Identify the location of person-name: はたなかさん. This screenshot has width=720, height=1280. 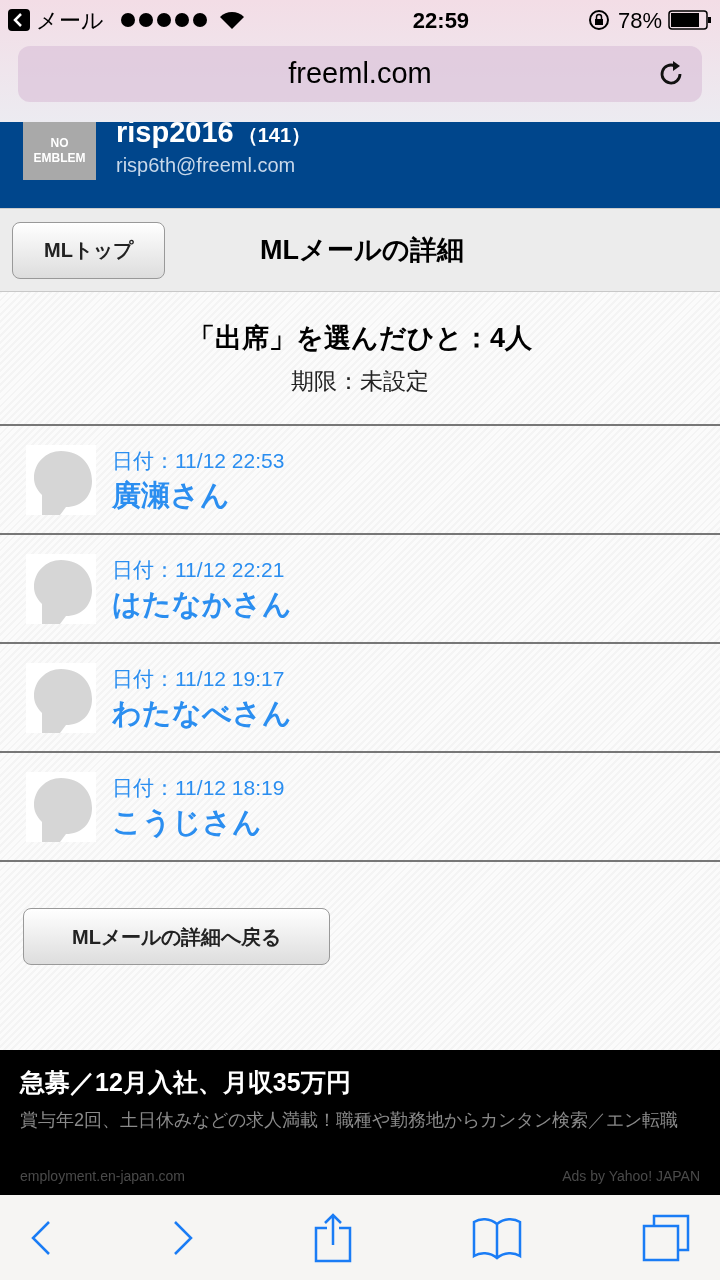
(202, 604).